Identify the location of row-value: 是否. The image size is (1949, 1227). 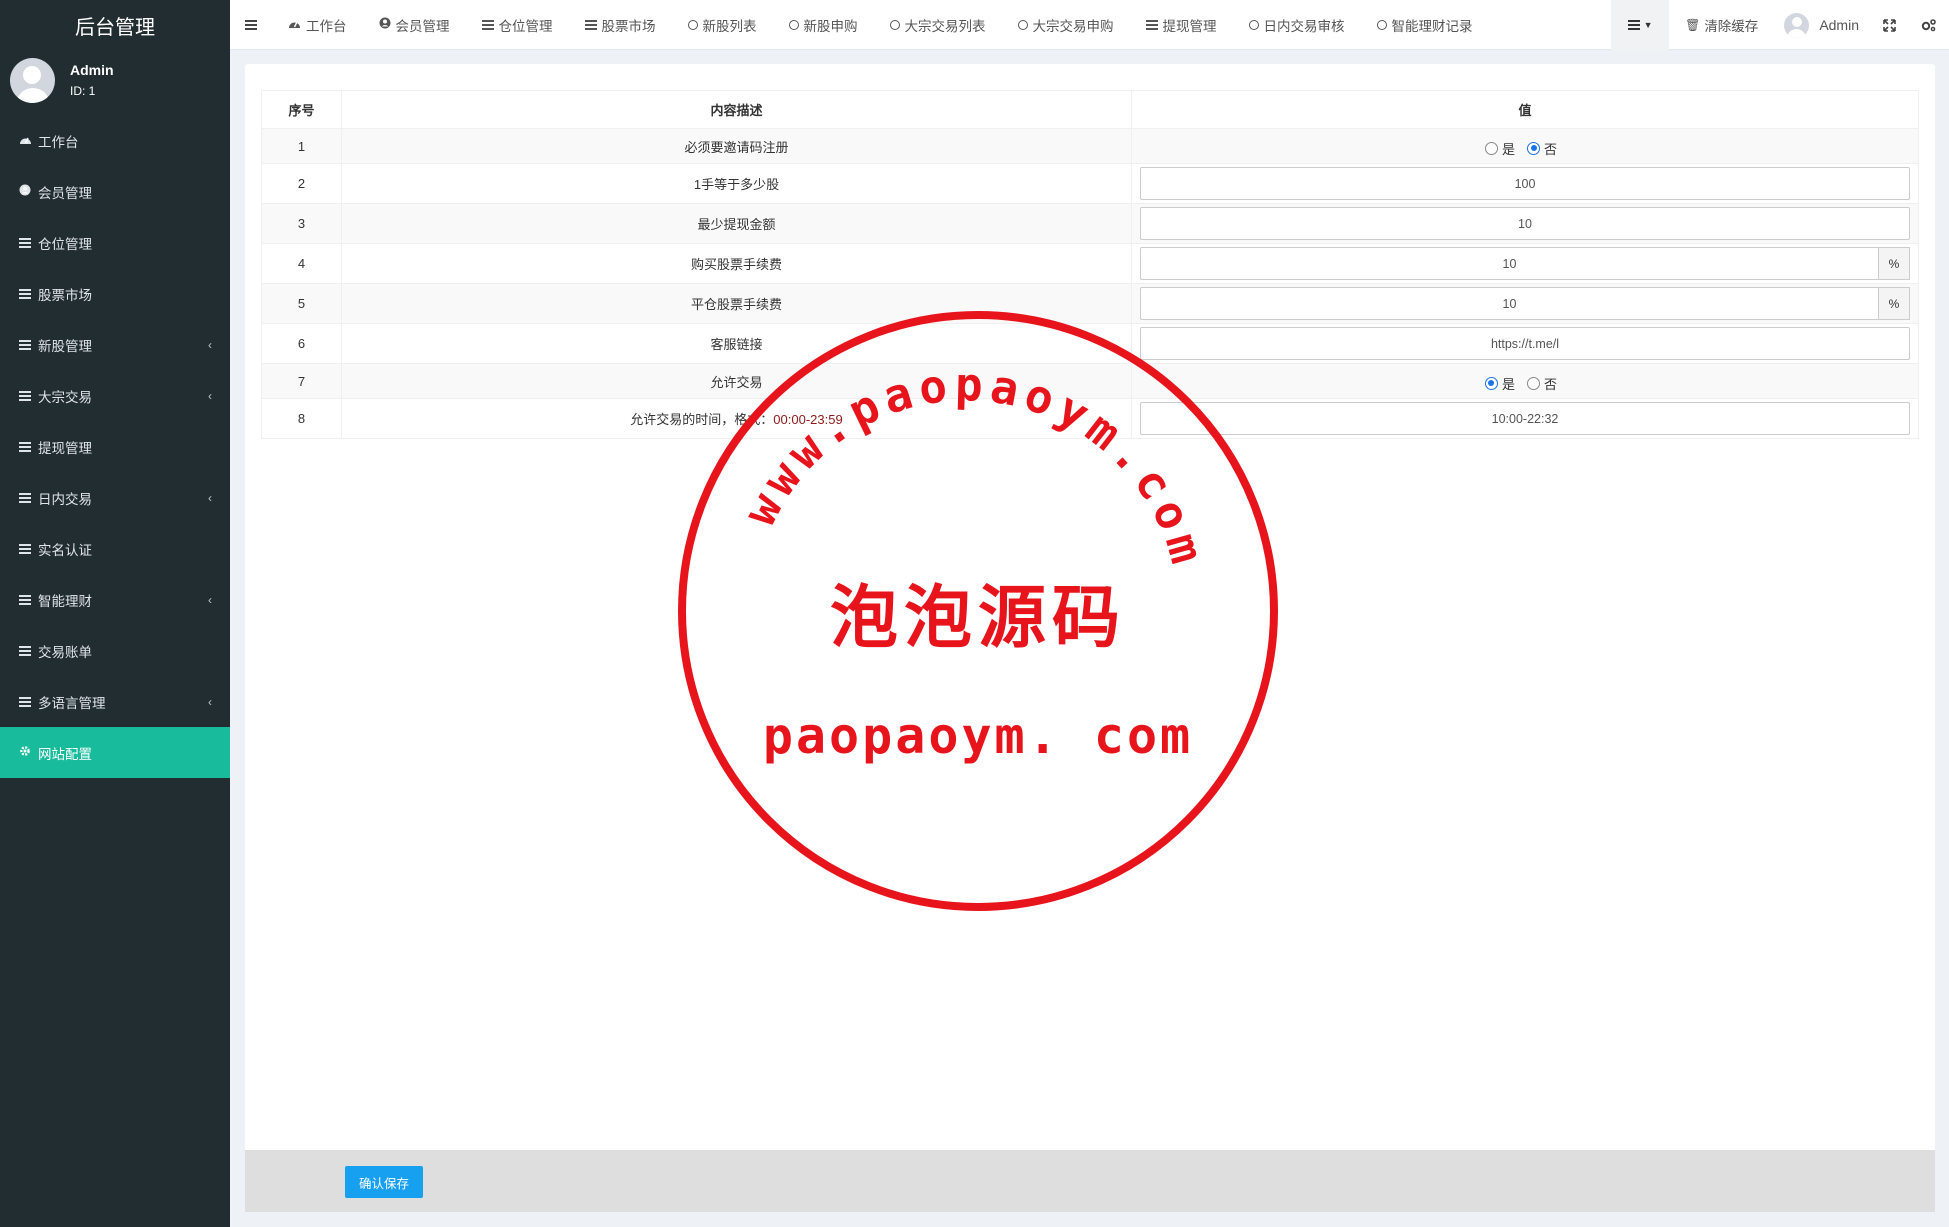
(1525, 146).